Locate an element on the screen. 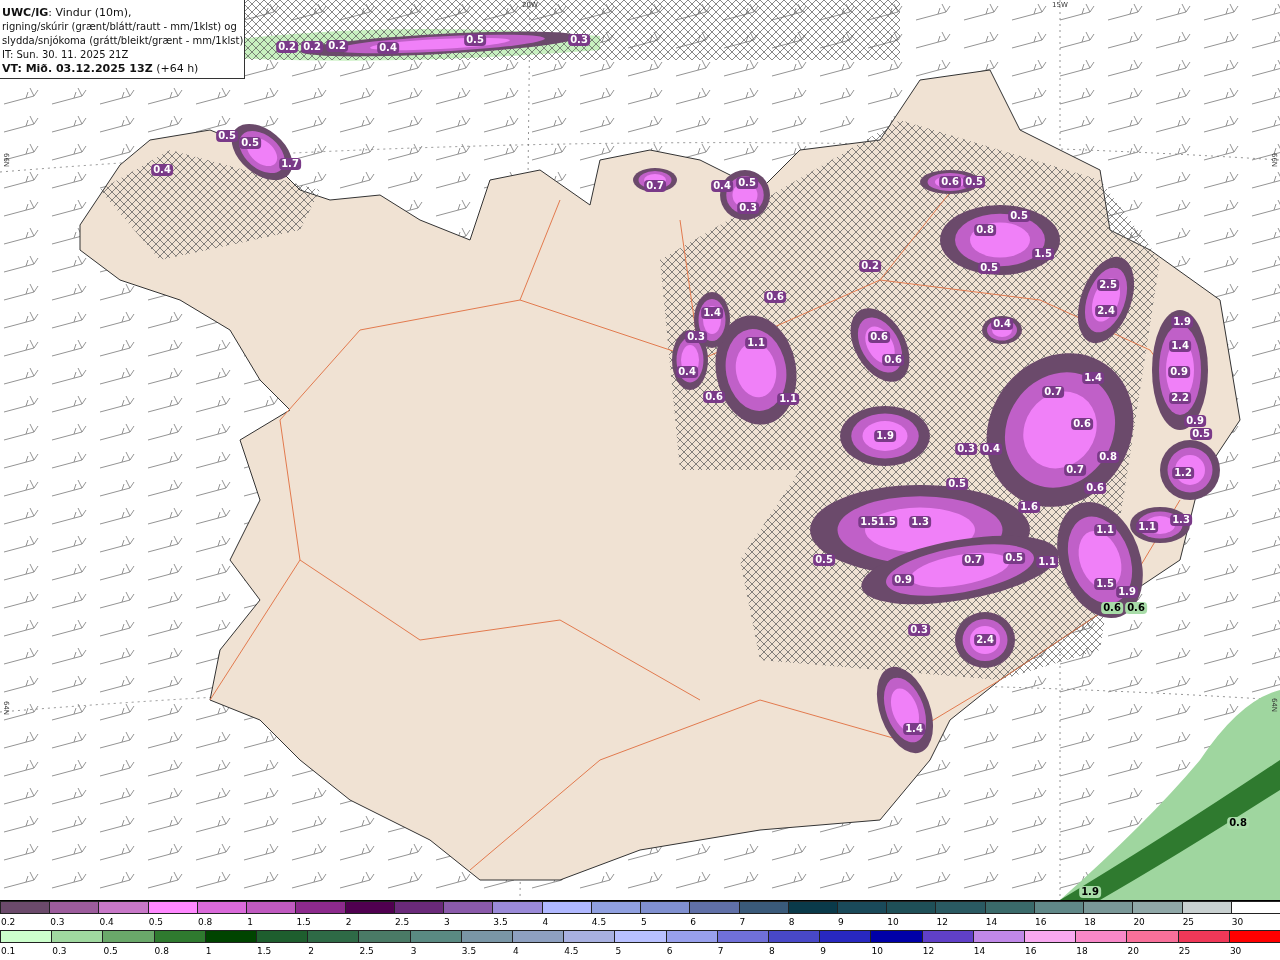  precipitation-value-label: 1.6 is located at coordinates (1029, 507).